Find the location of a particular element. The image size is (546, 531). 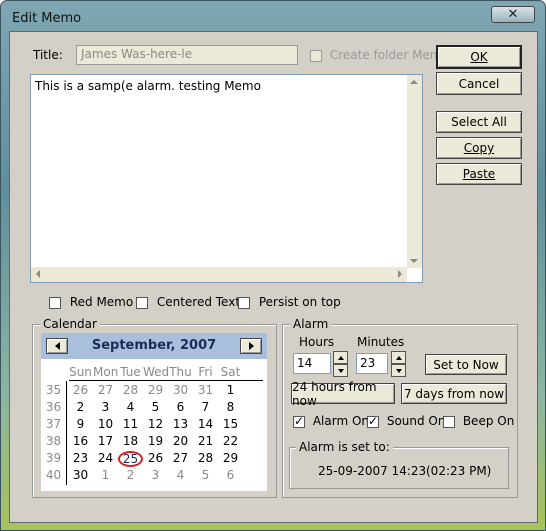

paste-label: Paste is located at coordinates (479, 174).